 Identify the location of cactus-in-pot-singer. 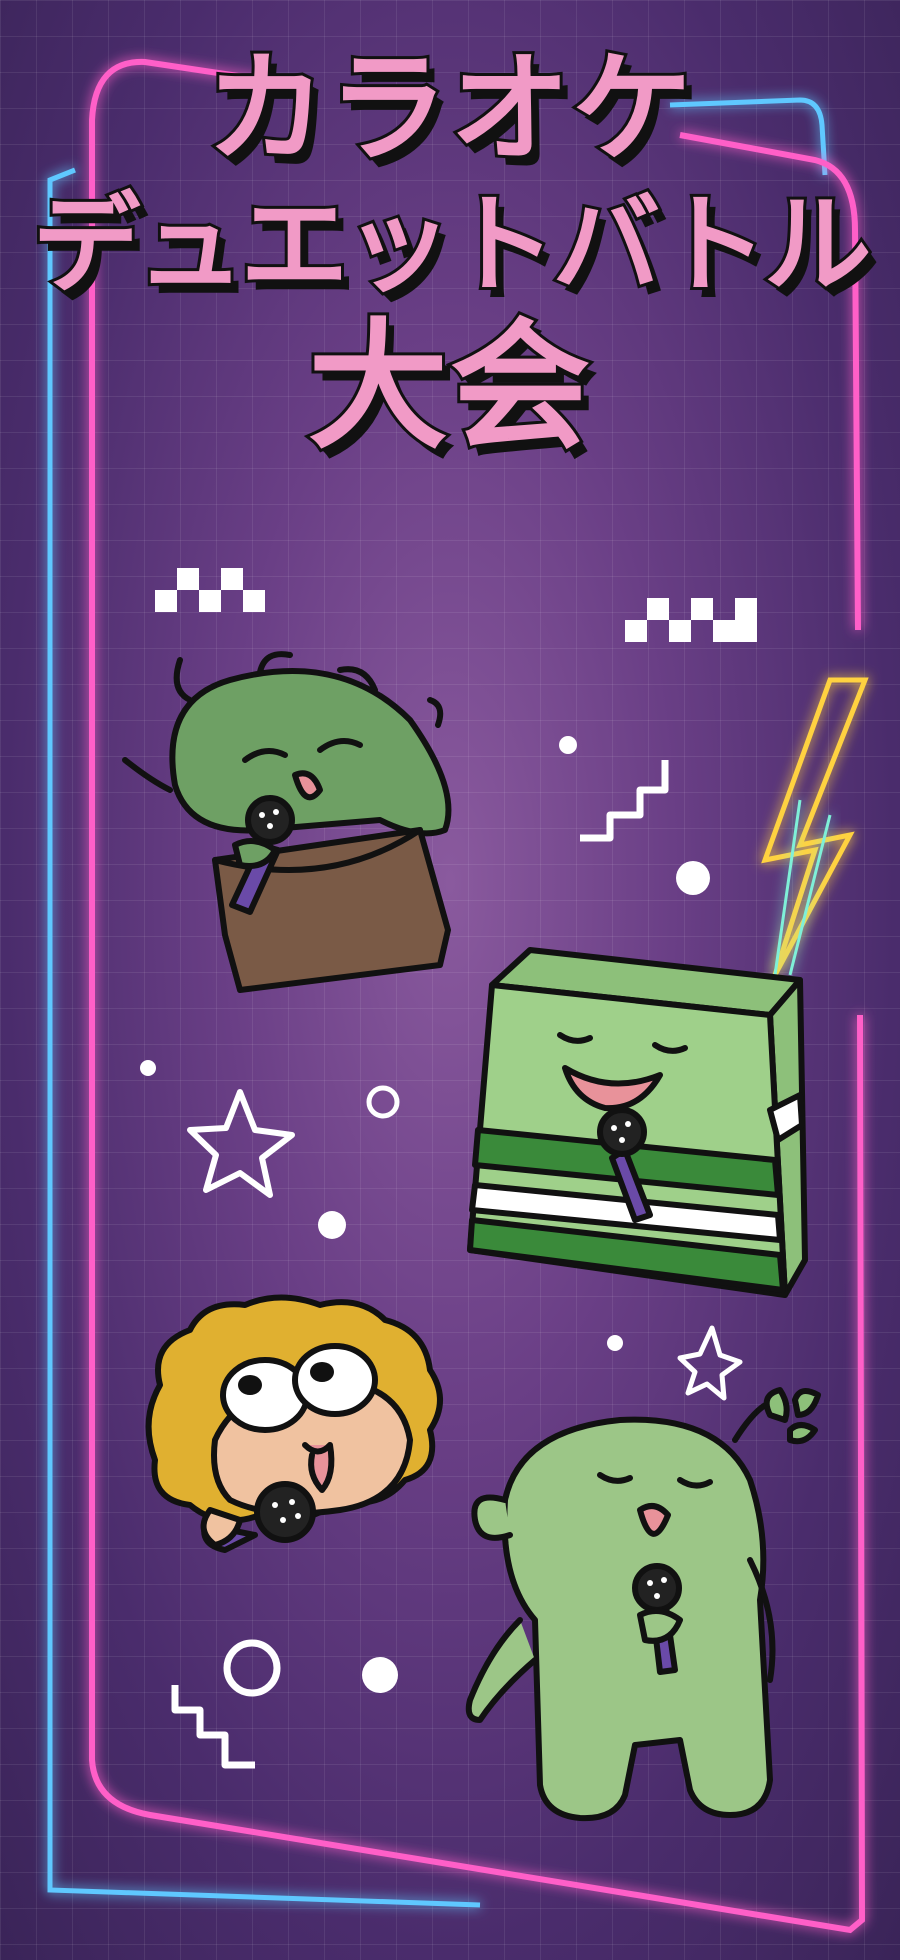
(287, 822).